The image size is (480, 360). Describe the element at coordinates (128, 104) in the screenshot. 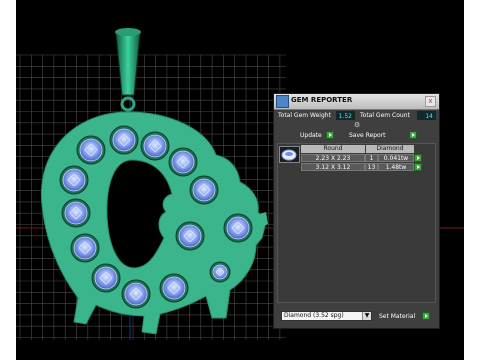

I see `pendant-jump-ring` at that location.